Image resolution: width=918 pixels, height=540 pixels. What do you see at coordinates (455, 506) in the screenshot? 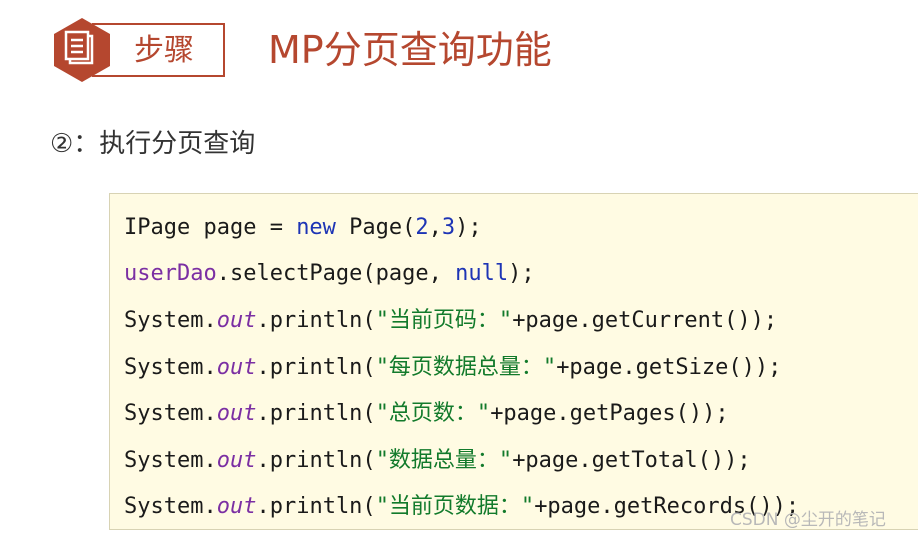
I see `code-string: "当前页数据："` at bounding box center [455, 506].